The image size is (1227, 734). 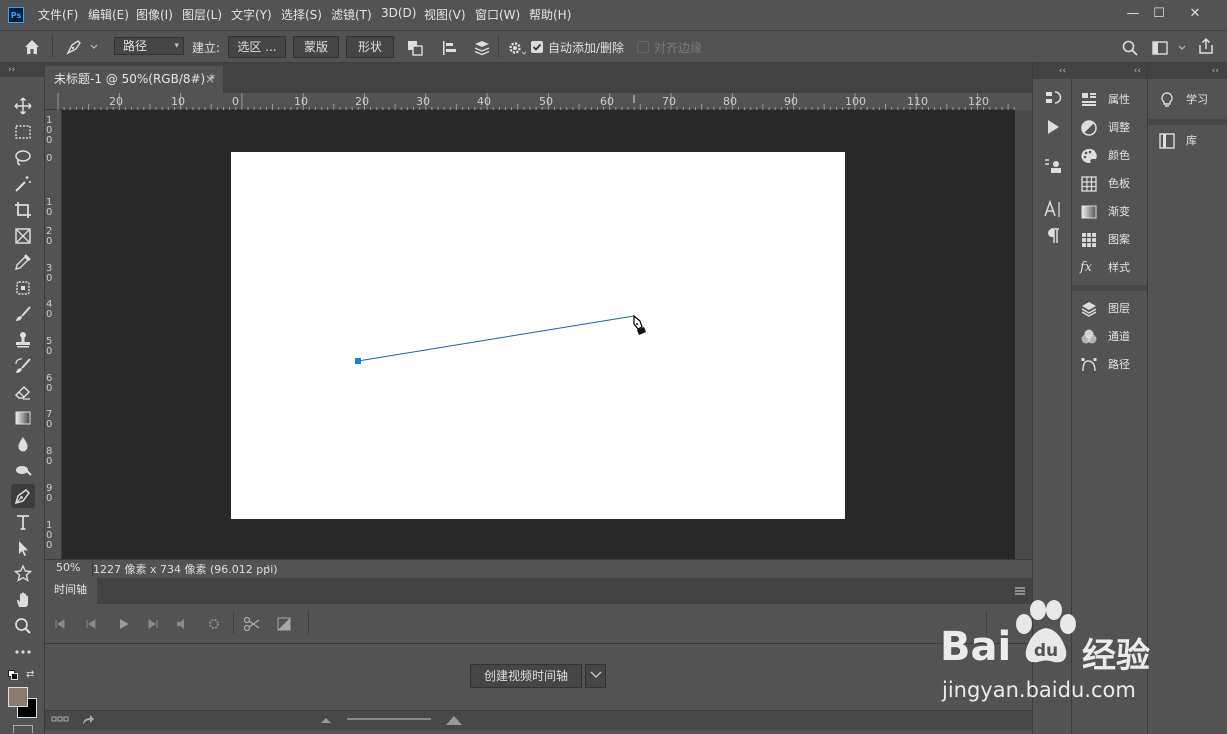 What do you see at coordinates (182, 624) in the screenshot?
I see `audio-icon` at bounding box center [182, 624].